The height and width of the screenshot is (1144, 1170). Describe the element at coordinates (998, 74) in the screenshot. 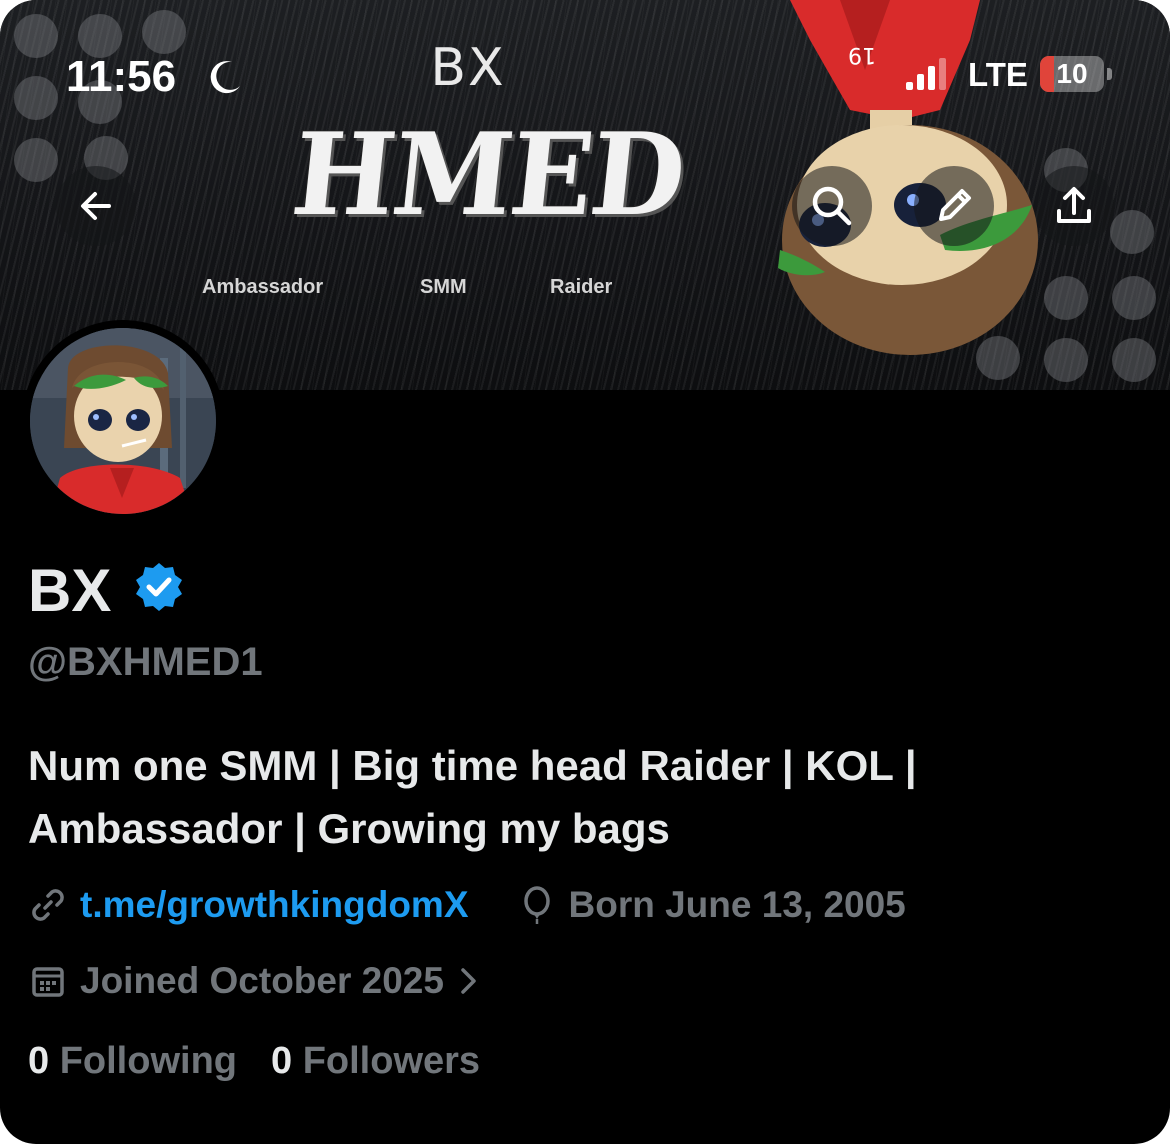

I see `network-type: LTE` at that location.